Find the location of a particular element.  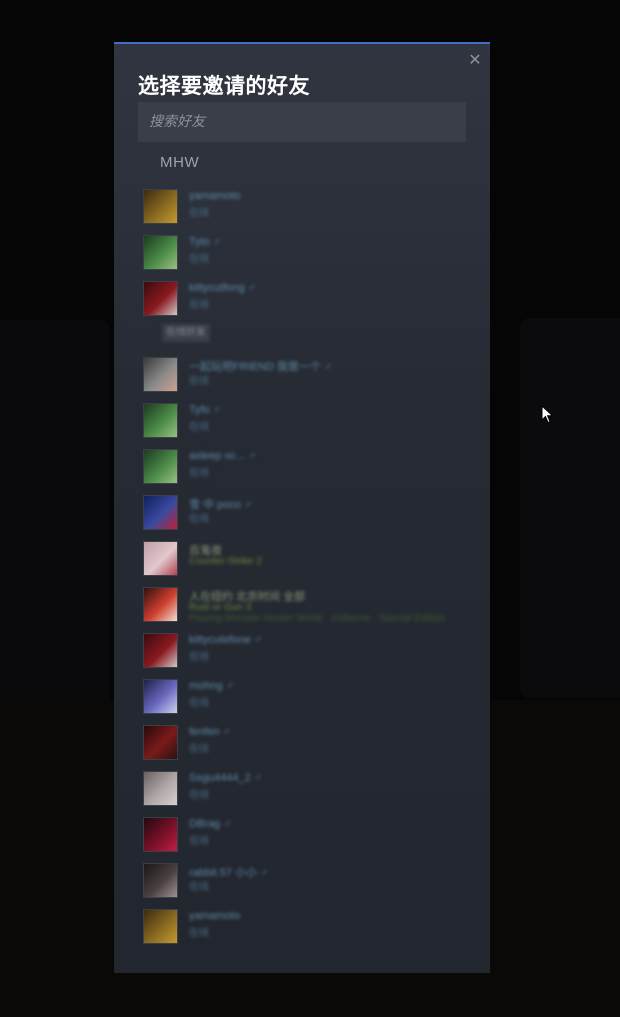

friend-row: rabbit.57 小小 ♂ 在线 is located at coordinates (302, 881).